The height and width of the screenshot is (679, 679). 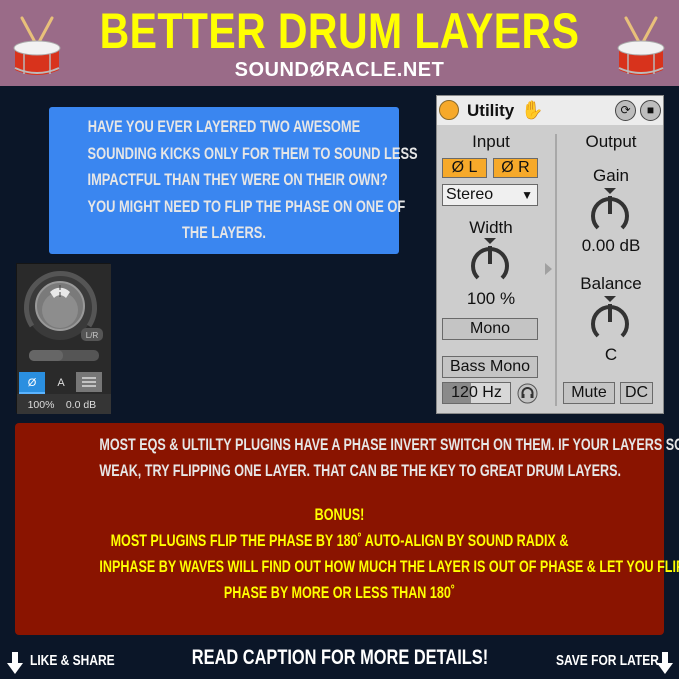 What do you see at coordinates (491, 110) in the screenshot?
I see `plugin-title: Utility` at bounding box center [491, 110].